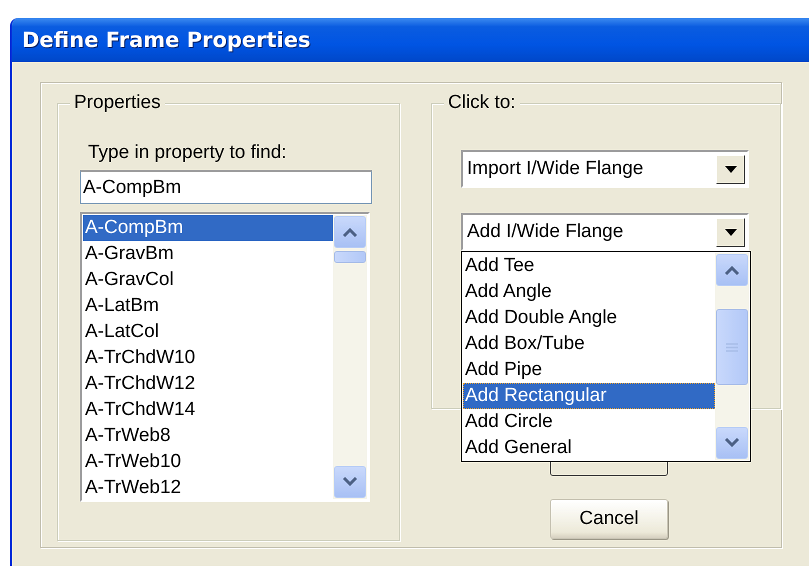  I want to click on dropdown-option: Add Pipe, so click(589, 370).